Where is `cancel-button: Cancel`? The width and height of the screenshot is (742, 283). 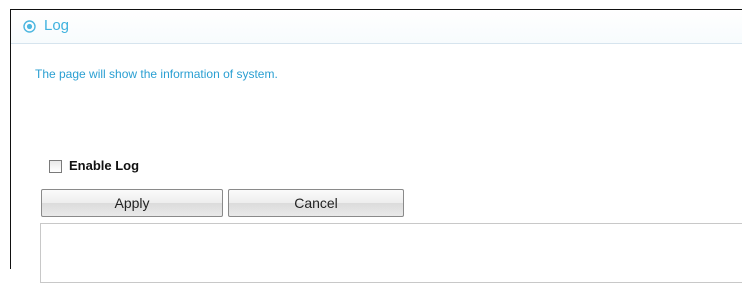
cancel-button: Cancel is located at coordinates (316, 203).